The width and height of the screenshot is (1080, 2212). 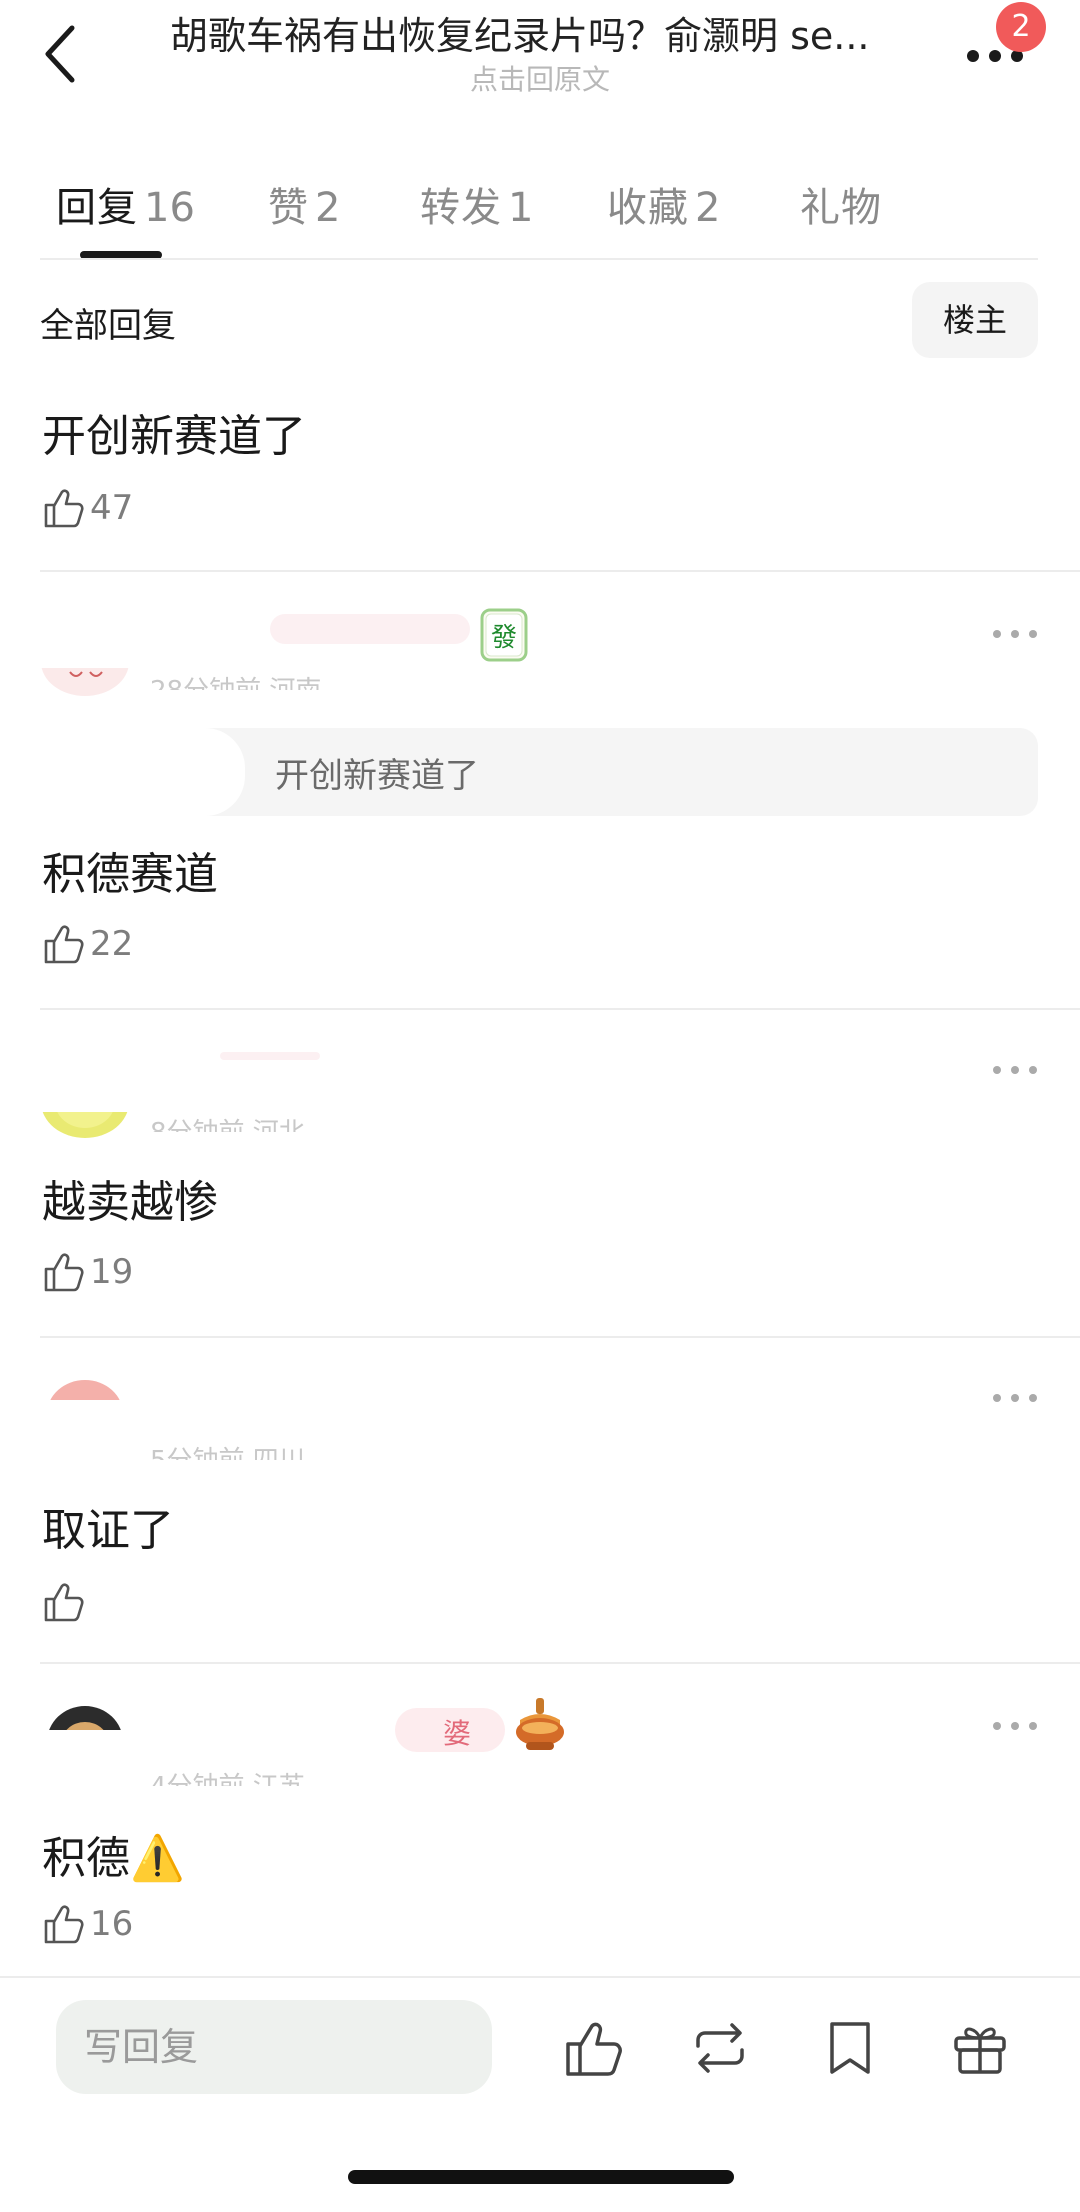 What do you see at coordinates (87, 508) in the screenshot?
I see `like-button: 47` at bounding box center [87, 508].